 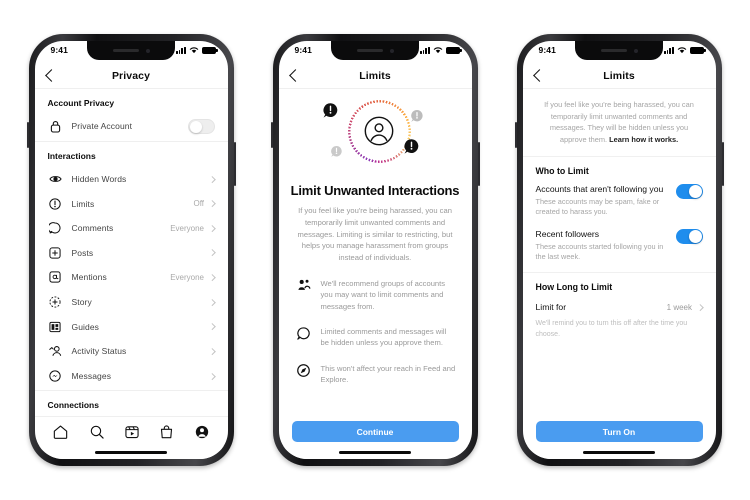 What do you see at coordinates (187, 277) in the screenshot?
I see `row-value: Everyone` at bounding box center [187, 277].